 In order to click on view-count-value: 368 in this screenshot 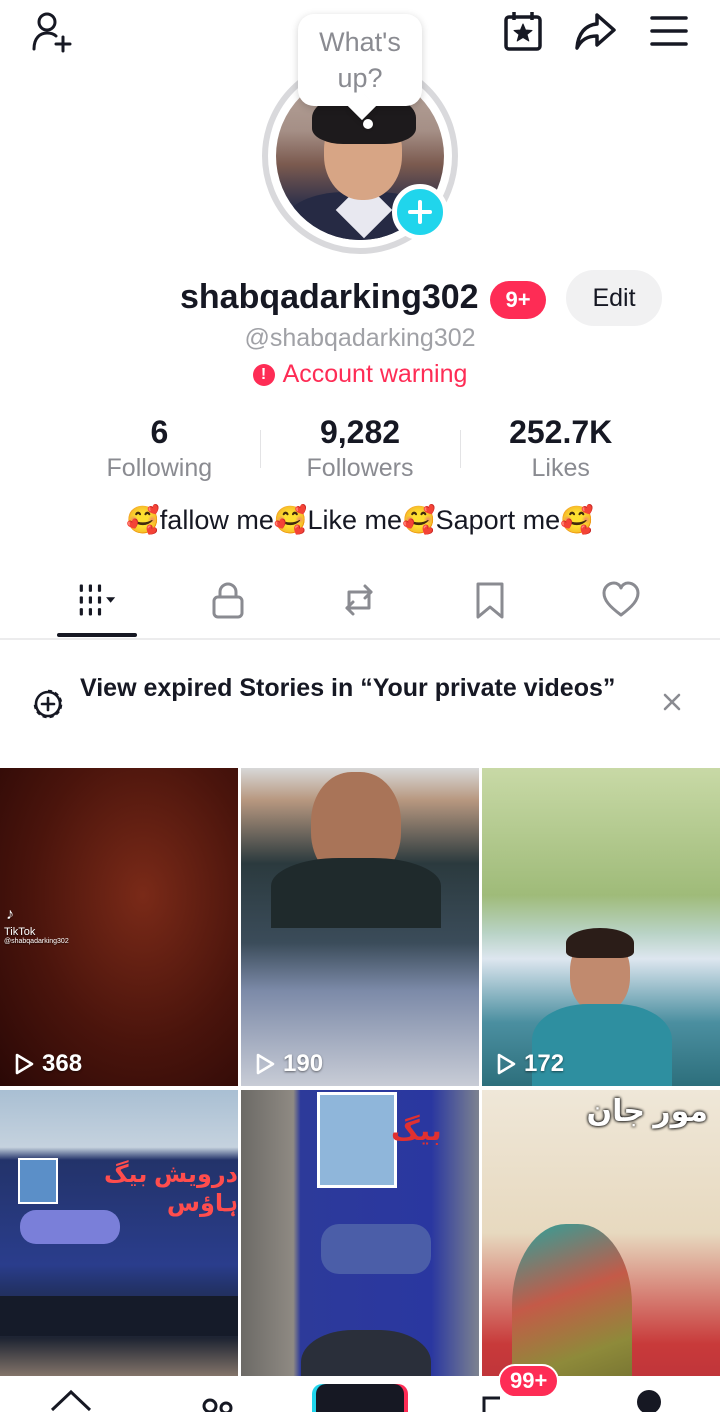, I will do `click(62, 1063)`.